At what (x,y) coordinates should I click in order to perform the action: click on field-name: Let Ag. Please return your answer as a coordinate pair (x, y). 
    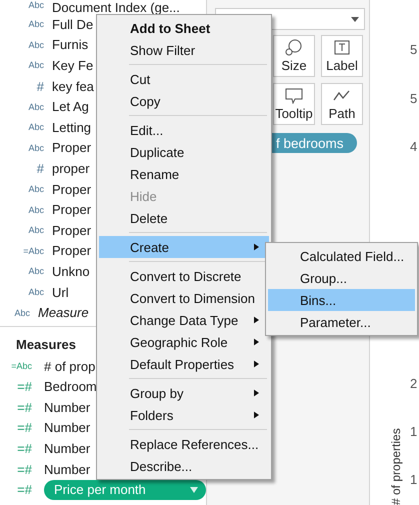
    Looking at the image, I should click on (70, 106).